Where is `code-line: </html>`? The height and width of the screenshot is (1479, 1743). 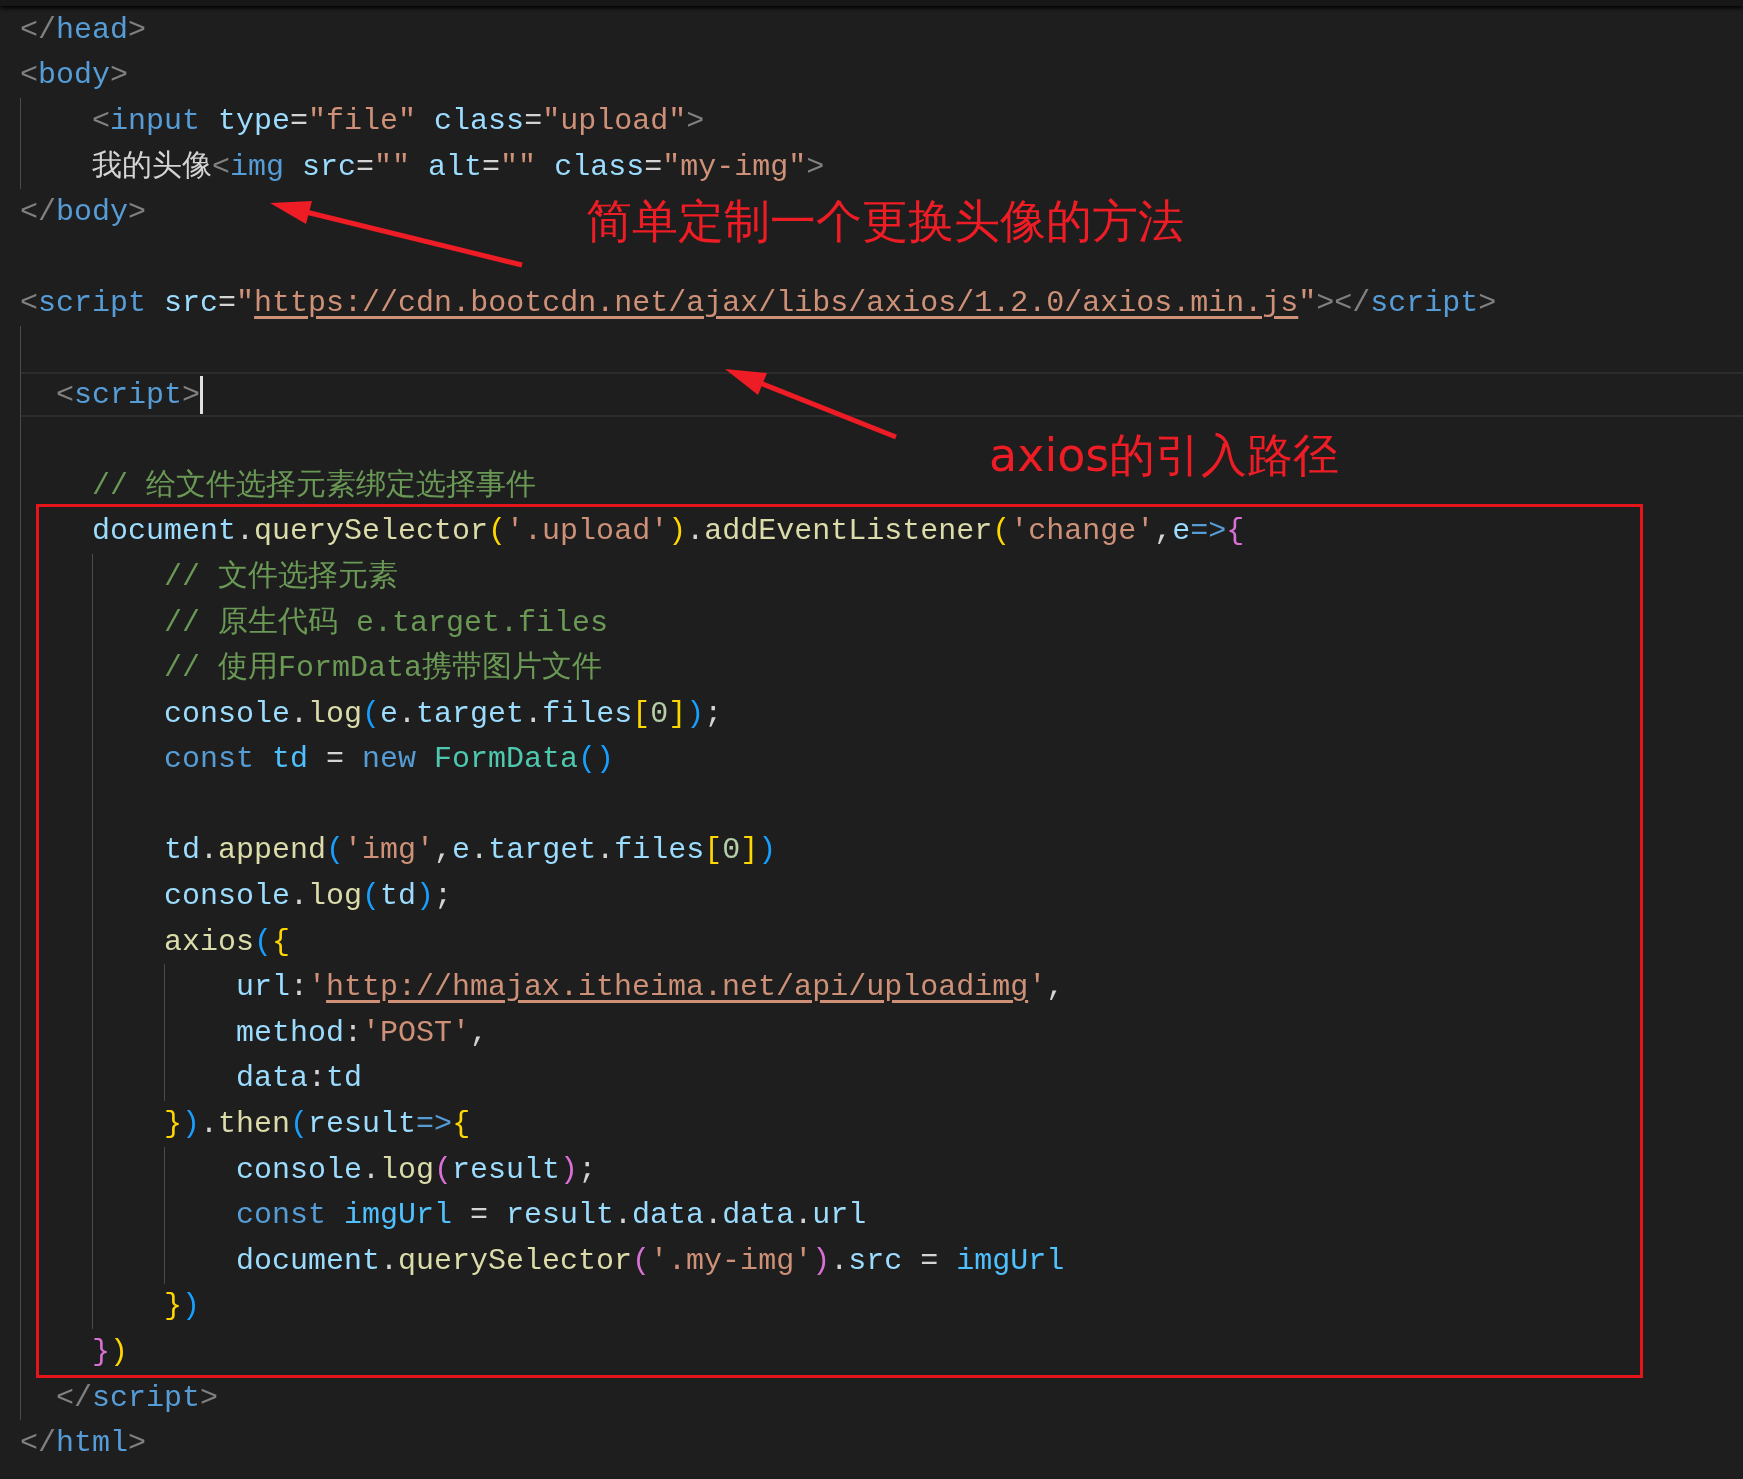
code-line: </html> is located at coordinates (83, 1444).